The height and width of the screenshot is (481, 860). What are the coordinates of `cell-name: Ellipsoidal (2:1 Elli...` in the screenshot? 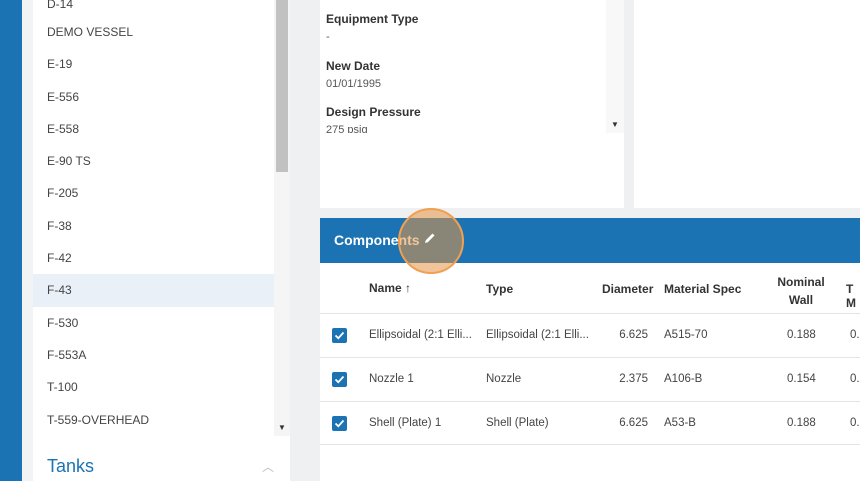 It's located at (420, 335).